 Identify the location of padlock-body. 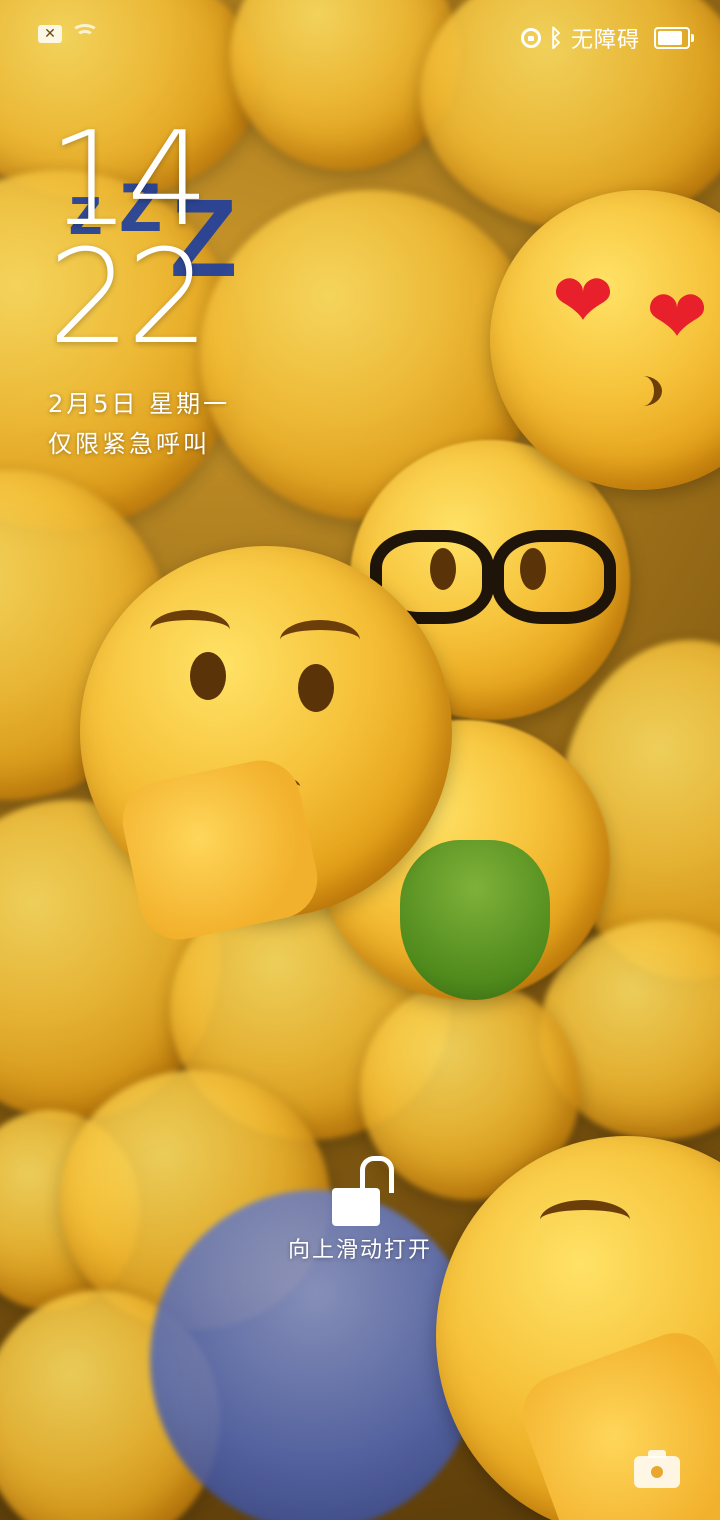
(356, 1207).